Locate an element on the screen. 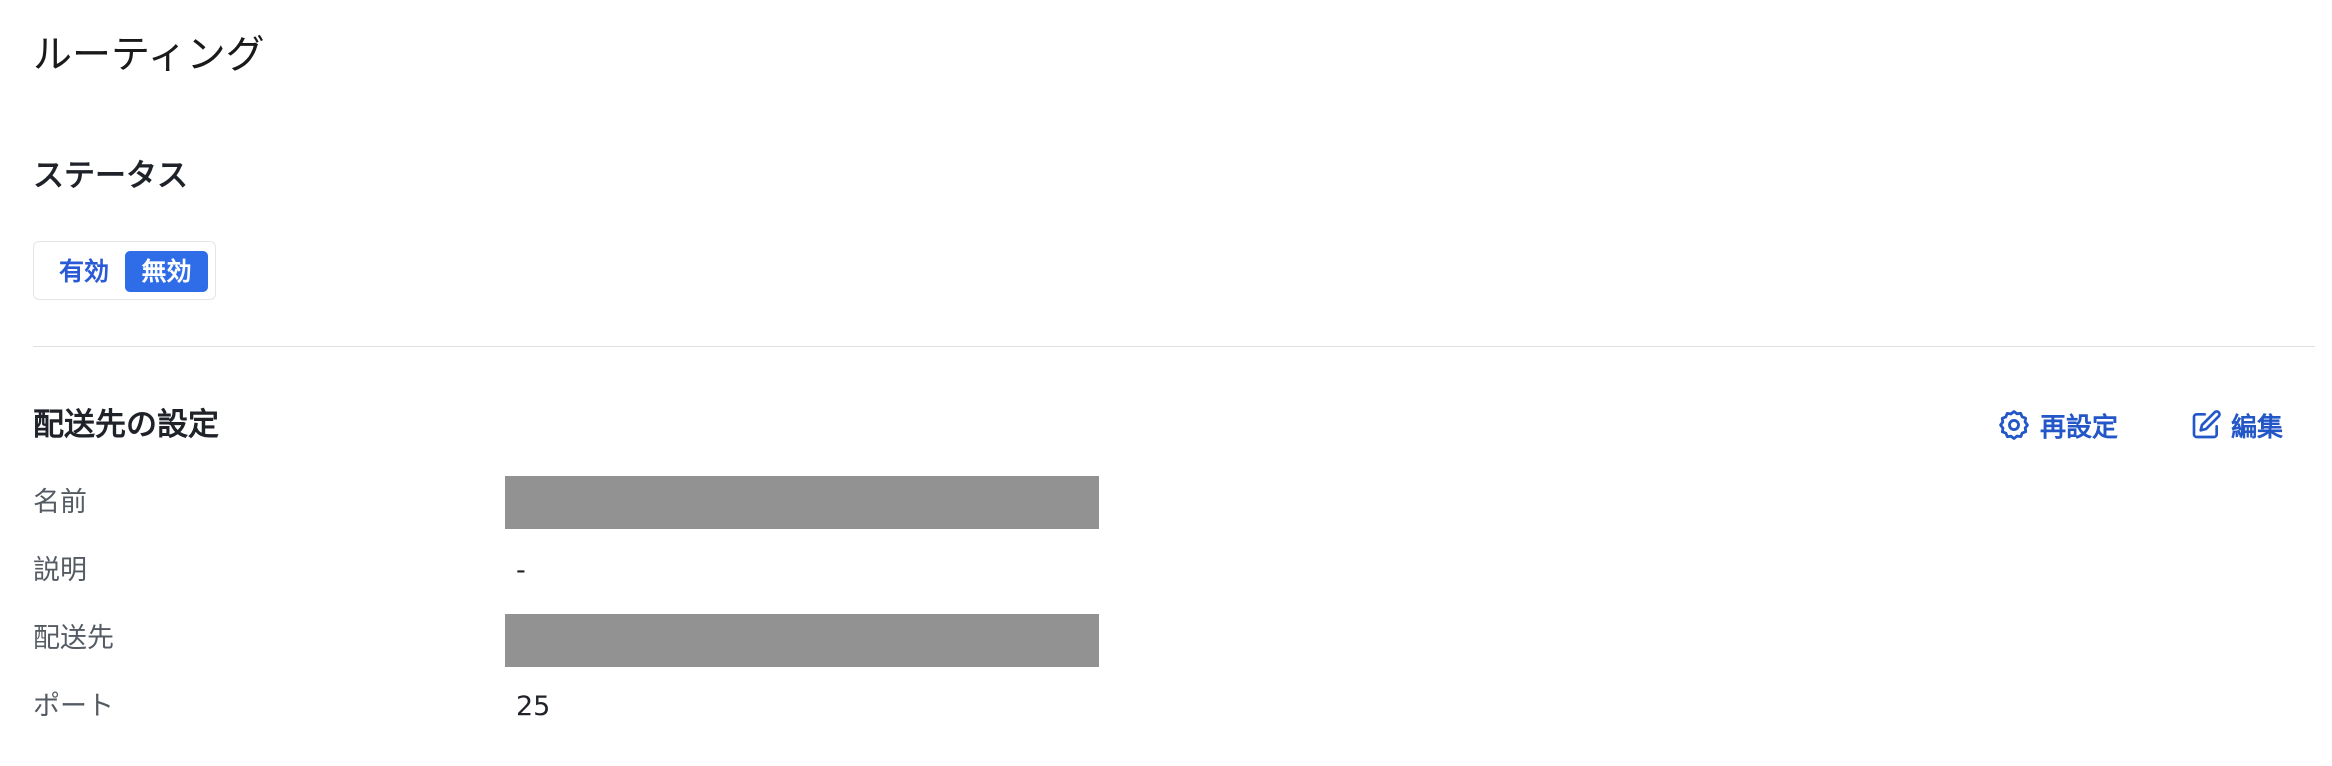 This screenshot has width=2332, height=766. edit-button-label: 編集 is located at coordinates (2257, 427).